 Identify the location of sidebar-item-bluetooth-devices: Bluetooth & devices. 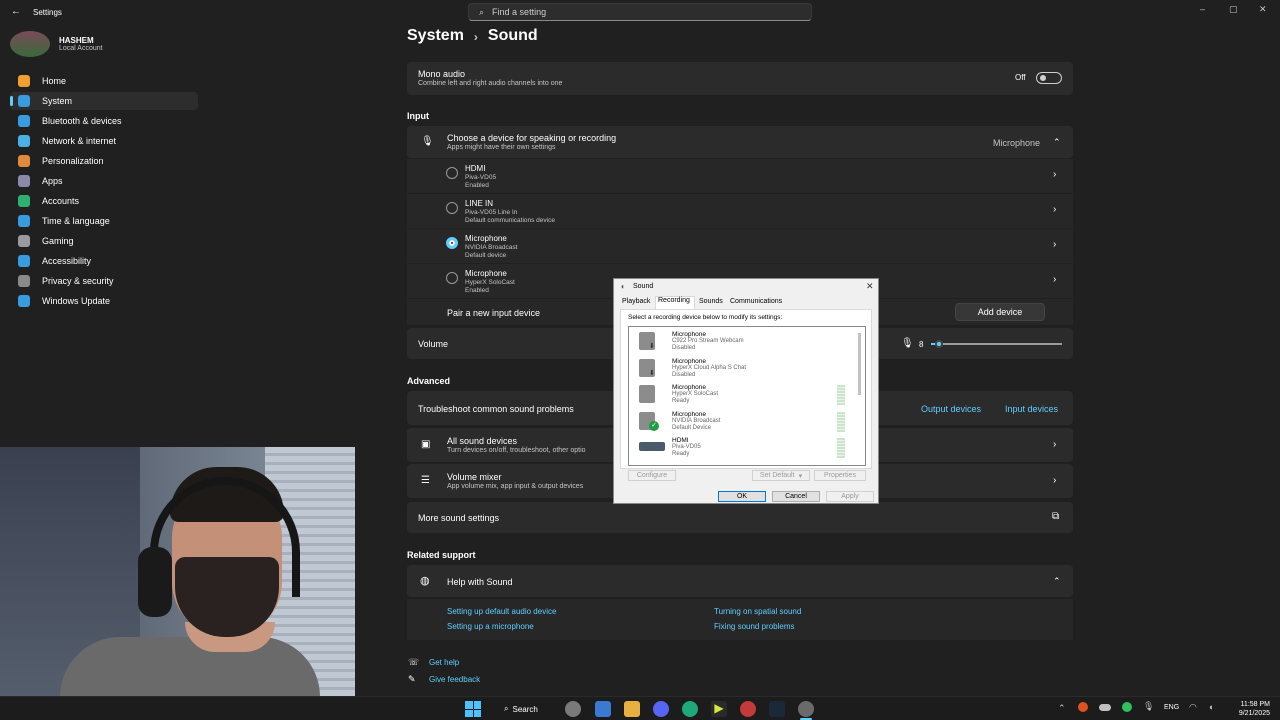
(104, 121).